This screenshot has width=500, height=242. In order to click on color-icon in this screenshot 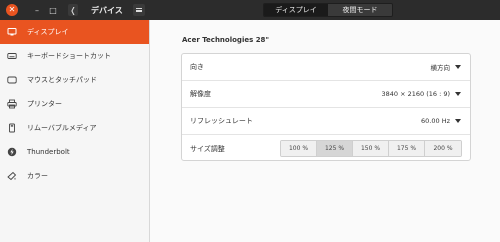, I will do `click(12, 176)`.